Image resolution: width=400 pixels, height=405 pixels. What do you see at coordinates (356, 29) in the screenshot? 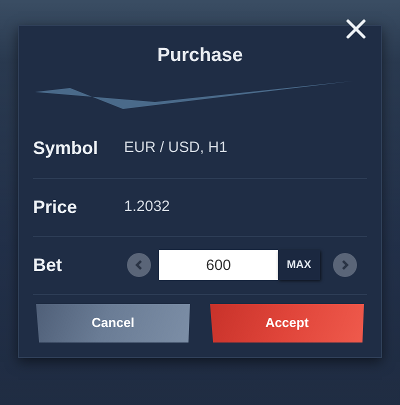
I see `close-icon` at bounding box center [356, 29].